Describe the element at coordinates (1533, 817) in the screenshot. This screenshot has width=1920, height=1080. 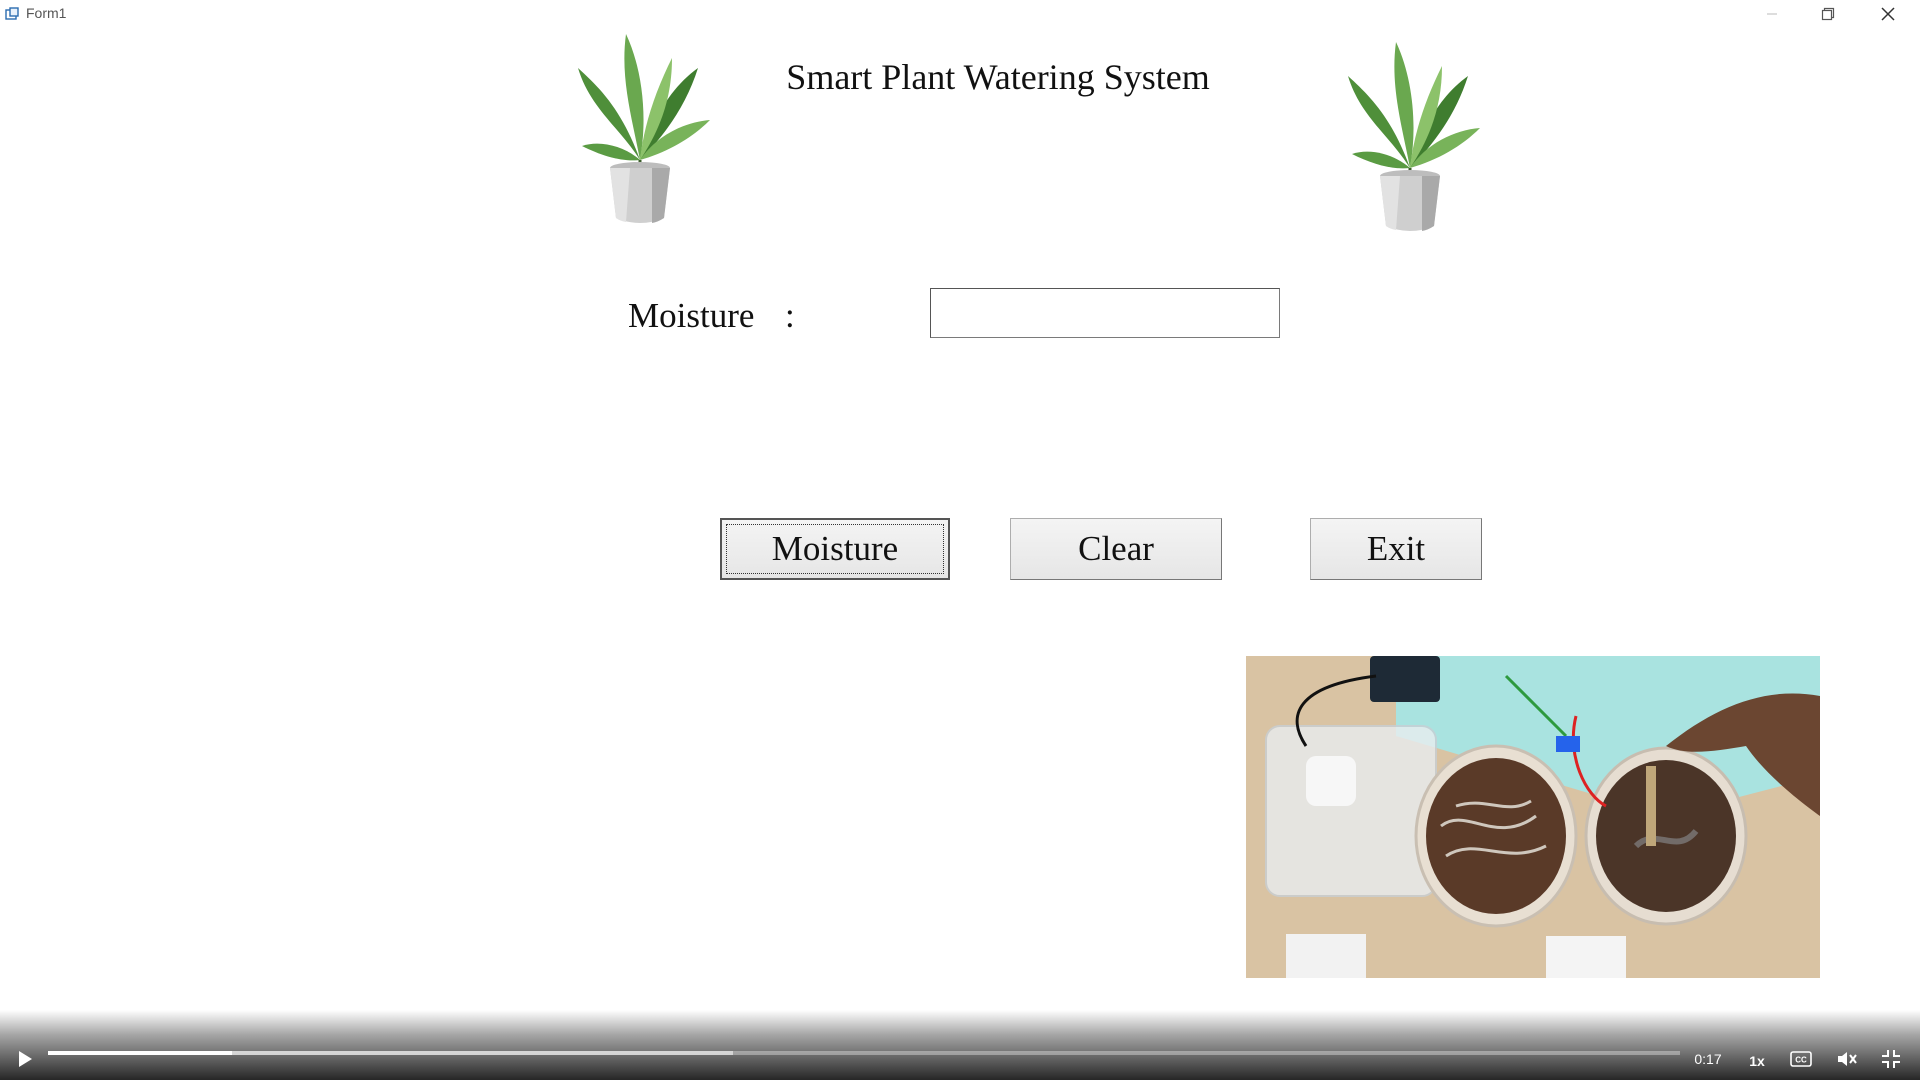
I see `video-frame` at that location.